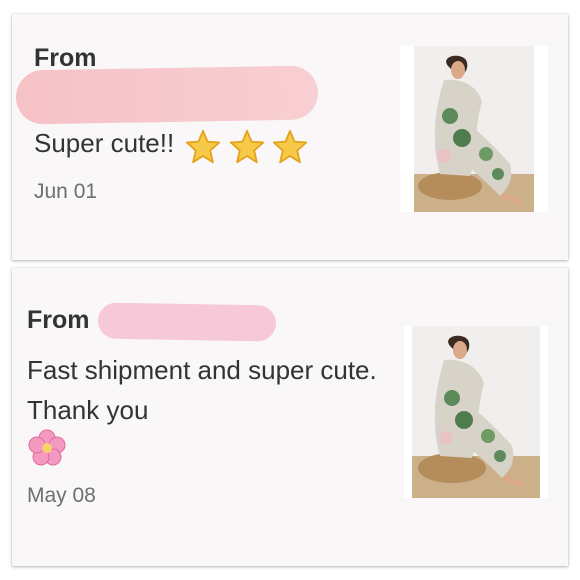 The width and height of the screenshot is (580, 580). I want to click on from-label: From, so click(58, 320).